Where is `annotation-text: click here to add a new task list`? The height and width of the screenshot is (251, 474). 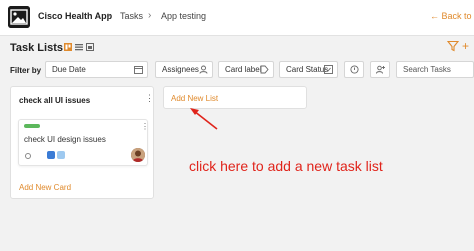 annotation-text: click here to add a new task list is located at coordinates (286, 166).